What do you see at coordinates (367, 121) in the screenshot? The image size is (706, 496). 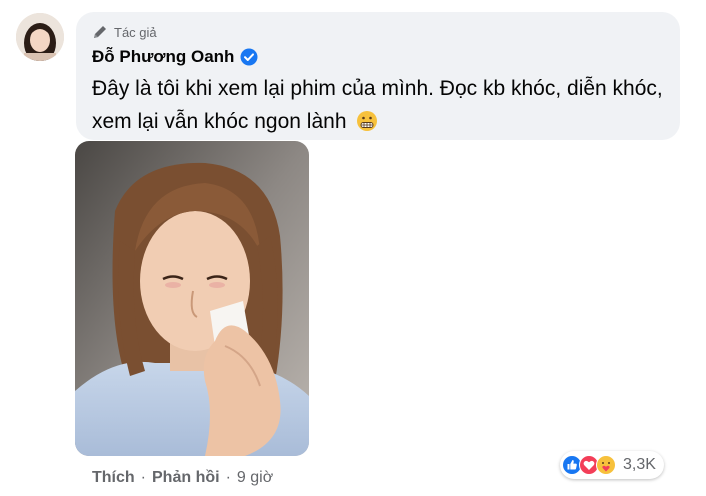 I see `grimacing-face-icon` at bounding box center [367, 121].